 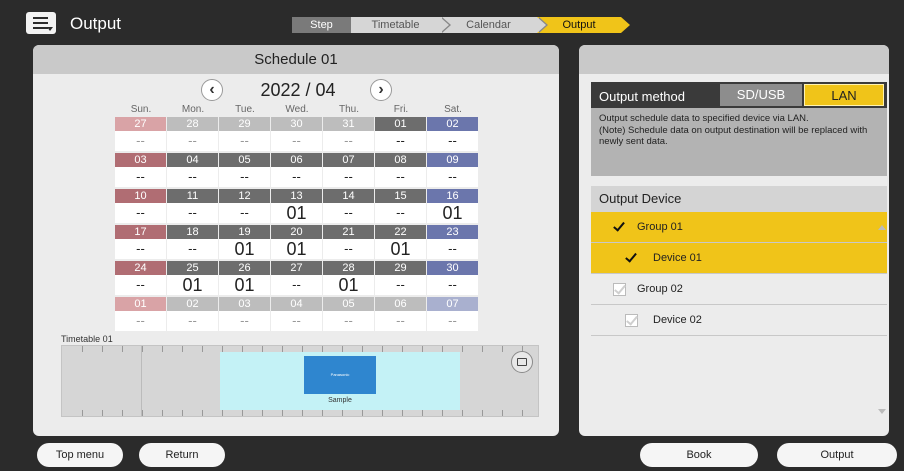 I want to click on calendar-week-row: 27 -- 28 -- 29 -- 30 -- 31 -- 01 -- 02 --, so click(x=297, y=134).